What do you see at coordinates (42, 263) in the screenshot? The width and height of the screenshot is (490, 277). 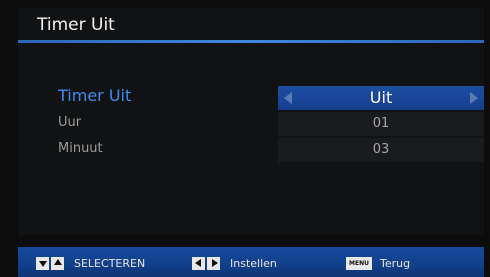 I see `down-arrow-key-icon` at bounding box center [42, 263].